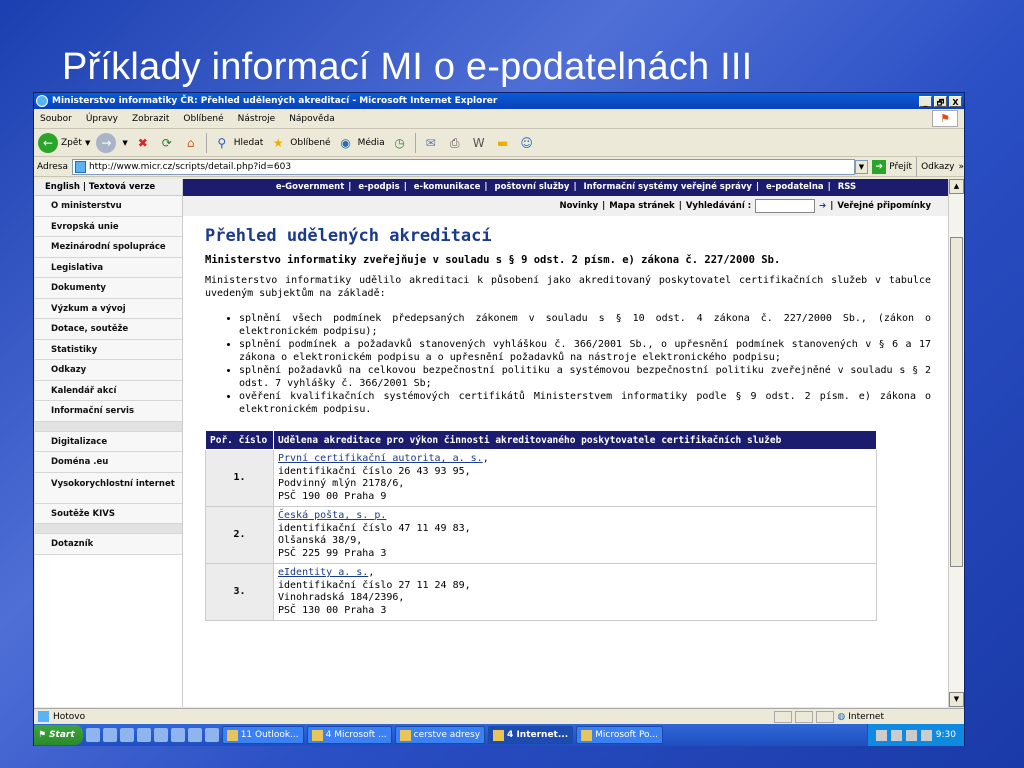 This screenshot has width=1024, height=768. Describe the element at coordinates (946, 735) in the screenshot. I see `clock: 9:30` at that location.